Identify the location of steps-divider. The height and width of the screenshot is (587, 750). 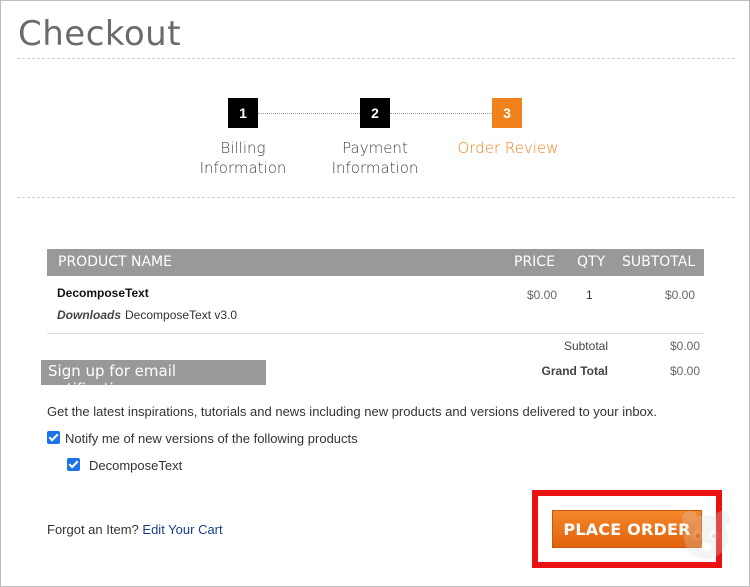
(376, 197).